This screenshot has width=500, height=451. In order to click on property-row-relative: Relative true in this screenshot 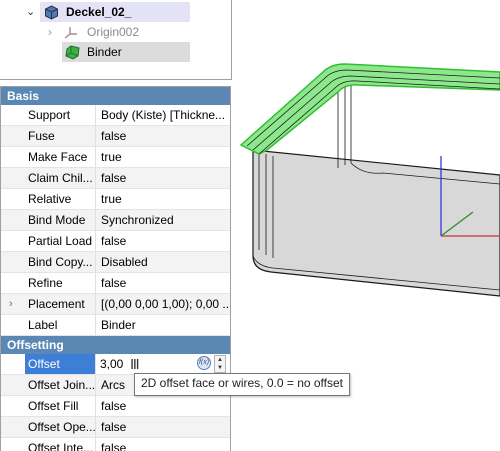, I will do `click(115, 199)`.